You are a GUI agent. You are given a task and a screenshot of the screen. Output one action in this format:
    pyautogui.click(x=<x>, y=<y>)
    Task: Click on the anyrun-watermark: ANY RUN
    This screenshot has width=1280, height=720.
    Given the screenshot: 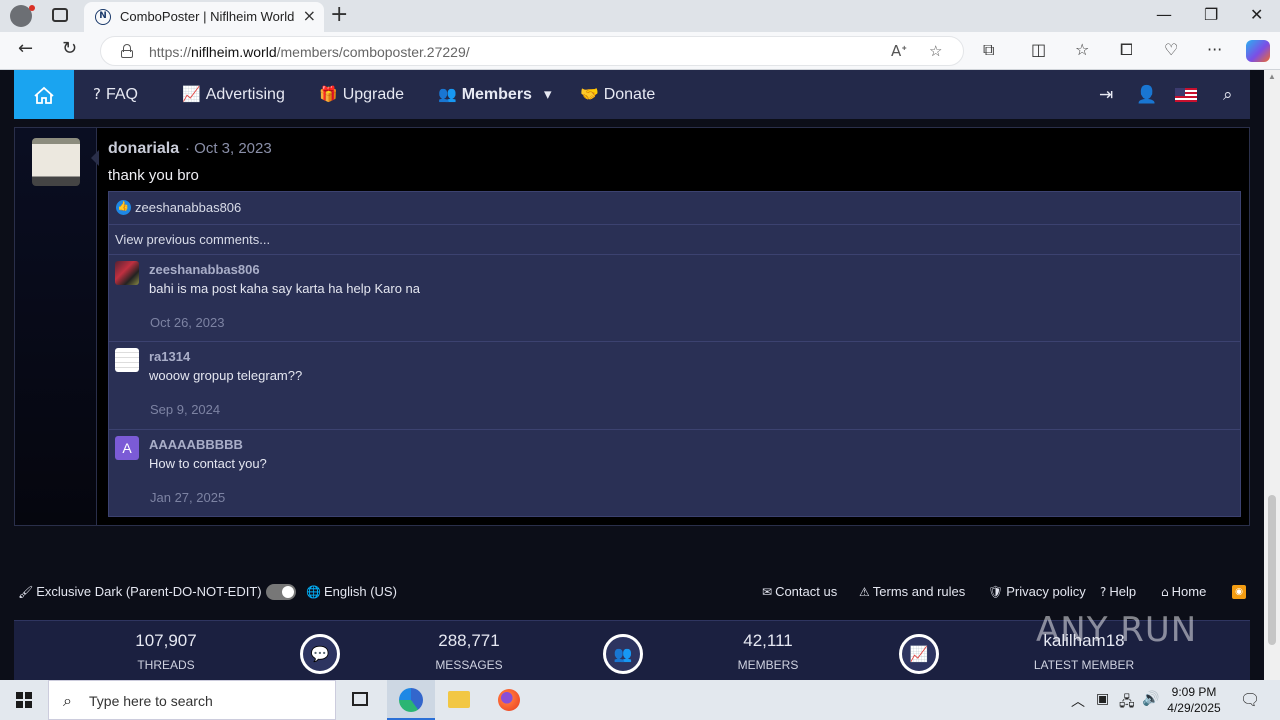 What is the action you would take?
    pyautogui.click(x=1117, y=630)
    